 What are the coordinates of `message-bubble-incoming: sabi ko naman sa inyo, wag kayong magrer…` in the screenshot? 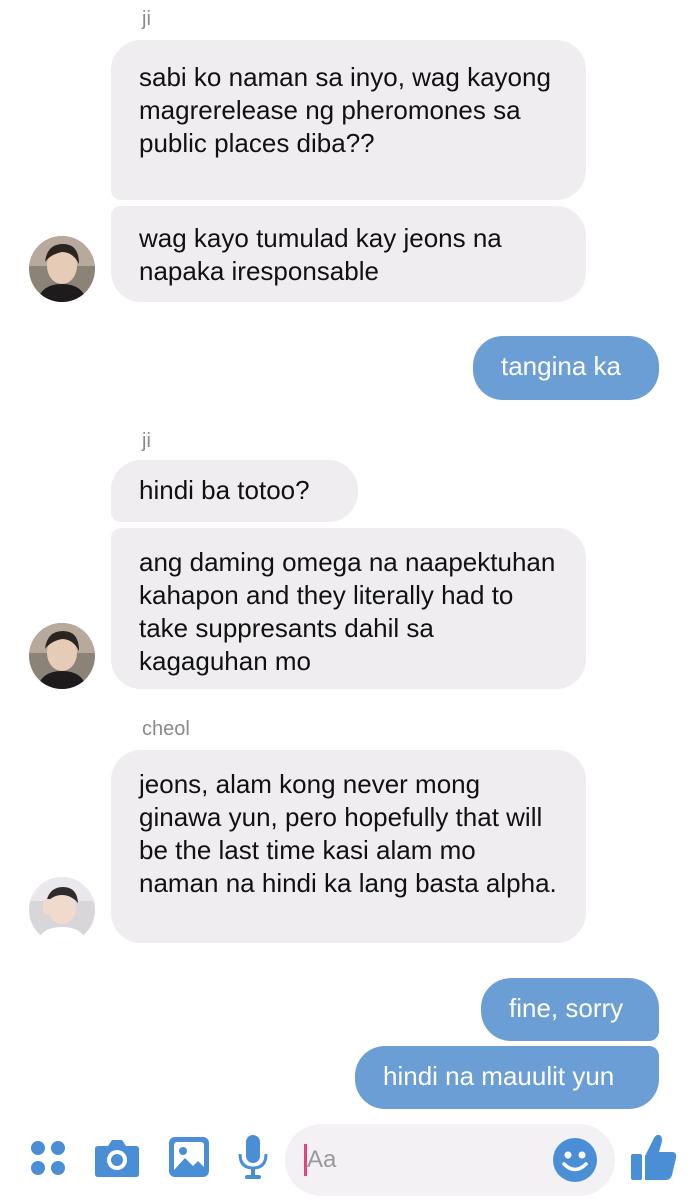 It's located at (348, 120).